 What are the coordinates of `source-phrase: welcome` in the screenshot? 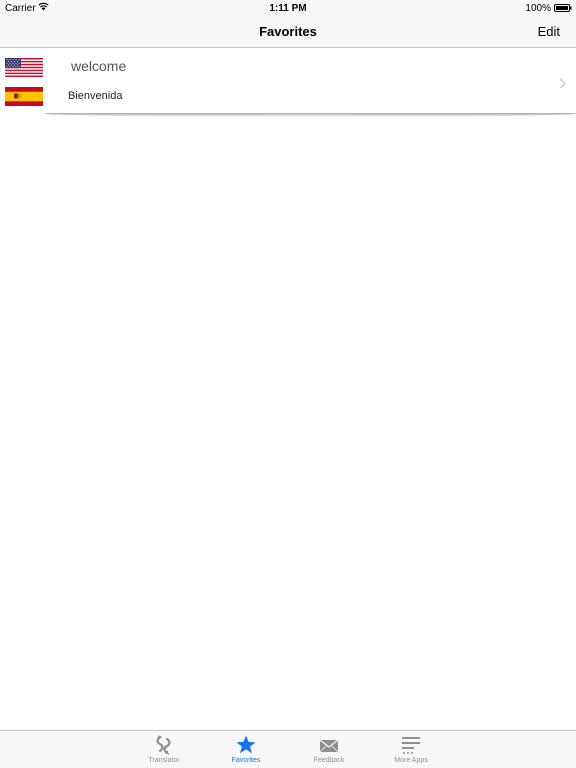 It's located at (99, 66).